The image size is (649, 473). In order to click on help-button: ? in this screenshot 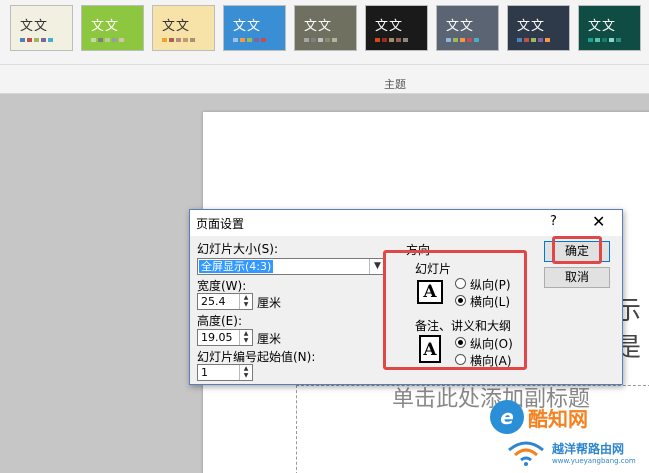, I will do `click(553, 221)`.